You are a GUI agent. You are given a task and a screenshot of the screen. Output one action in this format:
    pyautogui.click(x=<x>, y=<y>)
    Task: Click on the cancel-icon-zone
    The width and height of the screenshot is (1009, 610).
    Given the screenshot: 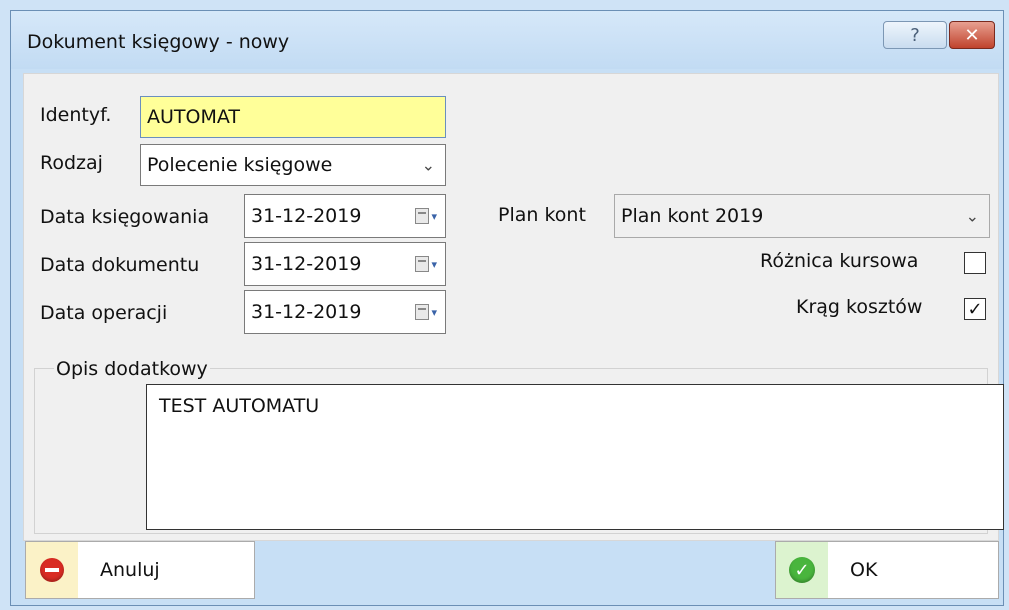 What is the action you would take?
    pyautogui.click(x=52, y=570)
    